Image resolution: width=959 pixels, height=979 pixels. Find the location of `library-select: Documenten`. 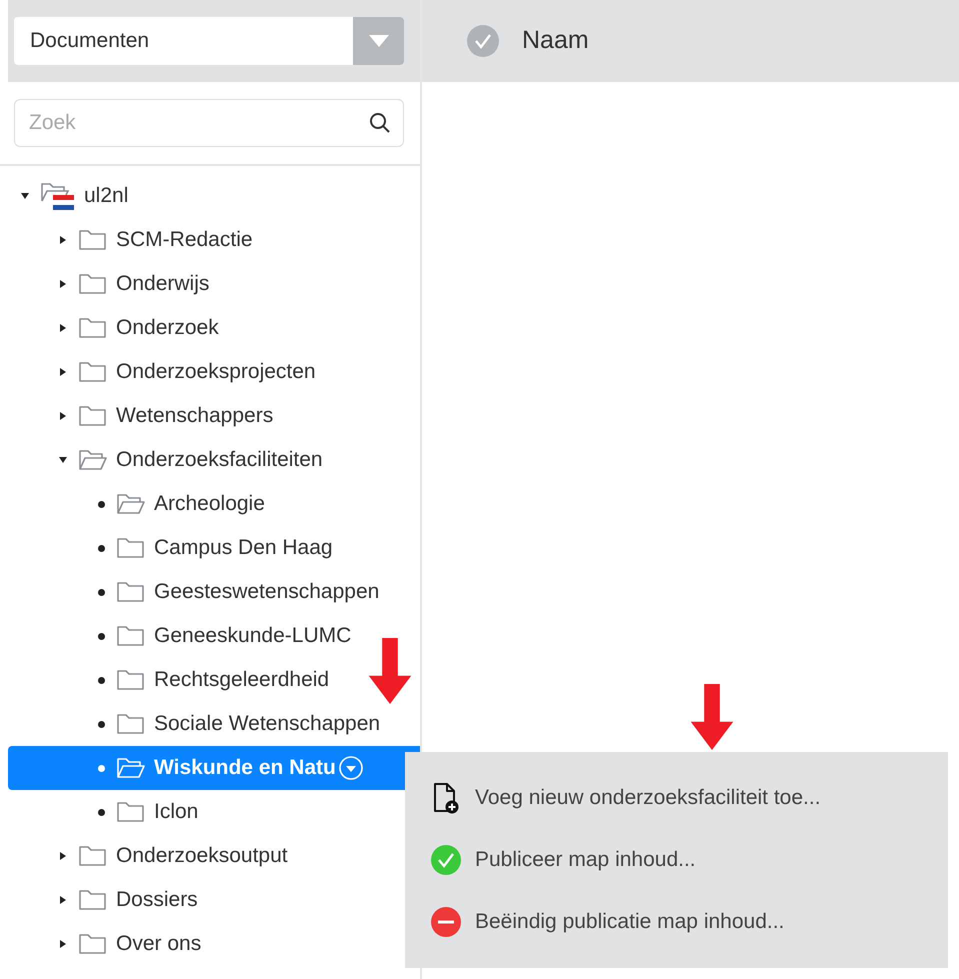

library-select: Documenten is located at coordinates (209, 41).